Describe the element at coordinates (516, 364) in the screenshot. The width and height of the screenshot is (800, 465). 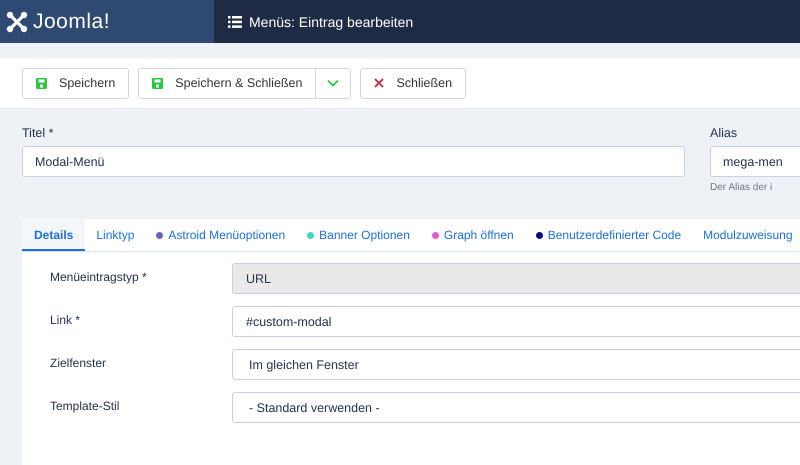
I see `select-field: Im gleichen Fenster` at that location.